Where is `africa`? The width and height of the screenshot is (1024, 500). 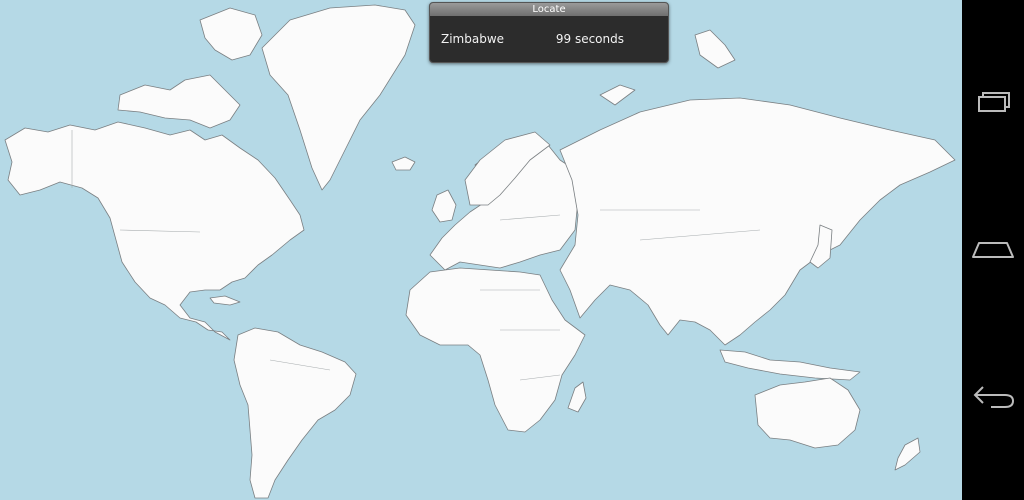 africa is located at coordinates (495, 350).